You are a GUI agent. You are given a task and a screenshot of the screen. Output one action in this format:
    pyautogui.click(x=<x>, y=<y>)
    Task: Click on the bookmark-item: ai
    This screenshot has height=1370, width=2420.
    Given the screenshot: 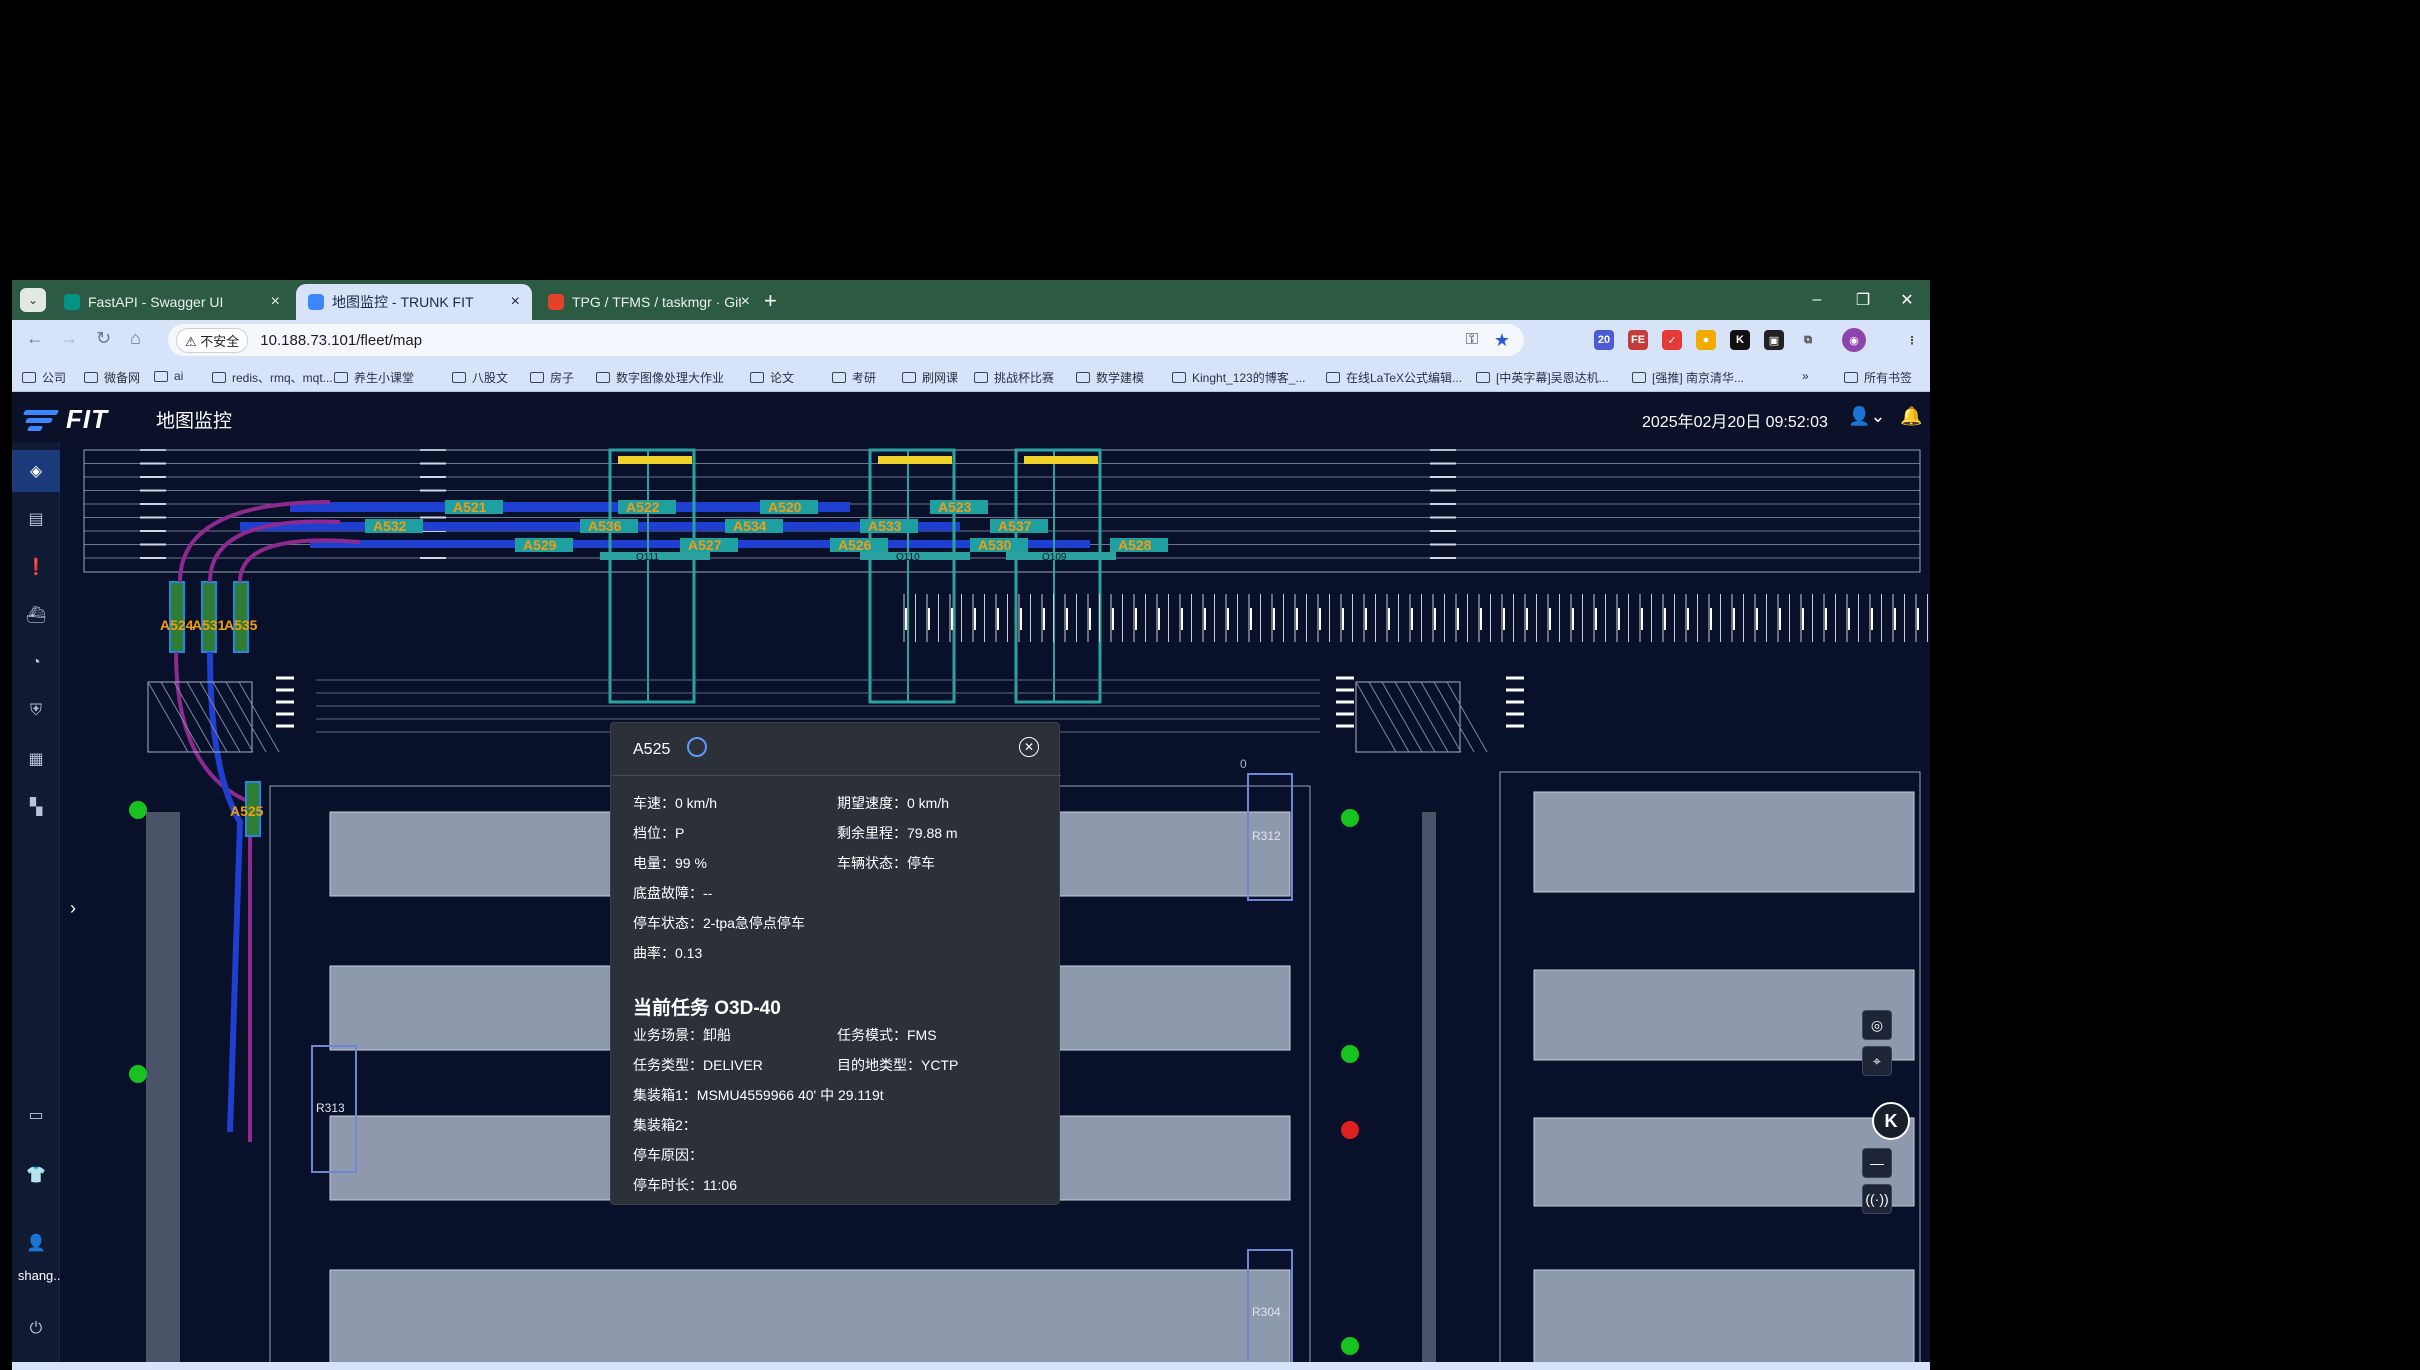 What is the action you would take?
    pyautogui.click(x=168, y=376)
    